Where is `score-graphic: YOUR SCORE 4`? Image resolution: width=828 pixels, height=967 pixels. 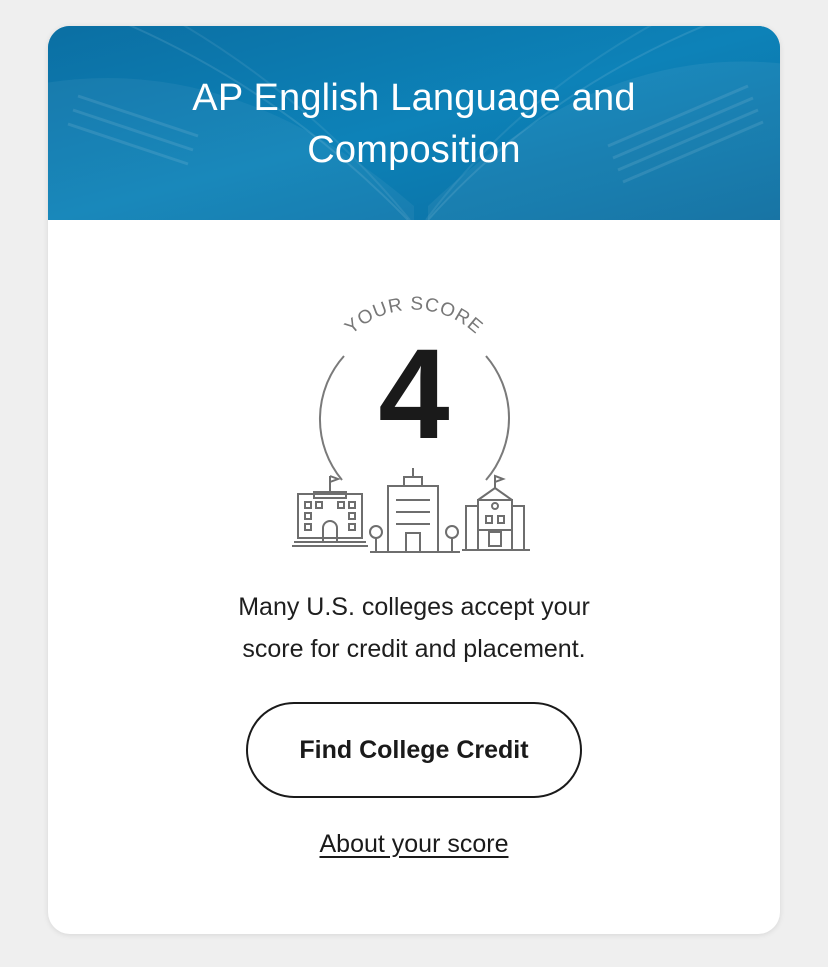
score-graphic: YOUR SCORE 4 is located at coordinates (414, 418).